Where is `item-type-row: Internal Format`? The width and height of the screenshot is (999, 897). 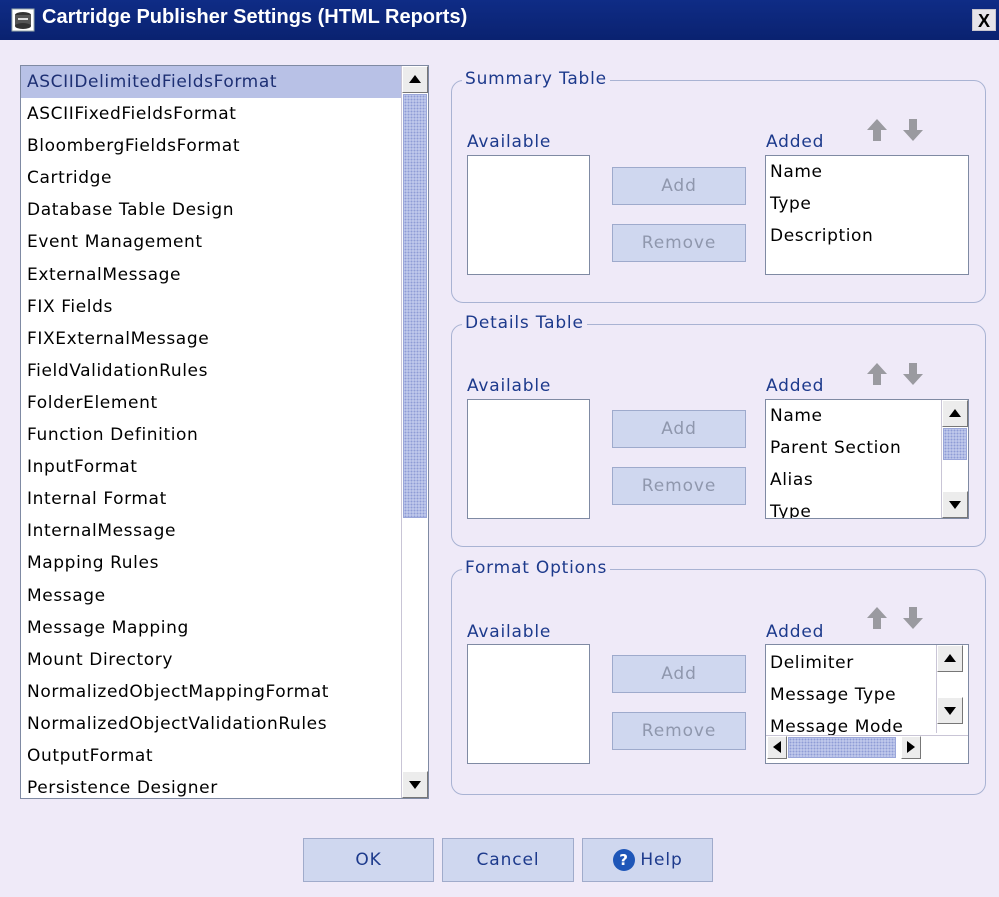 item-type-row: Internal Format is located at coordinates (211, 499).